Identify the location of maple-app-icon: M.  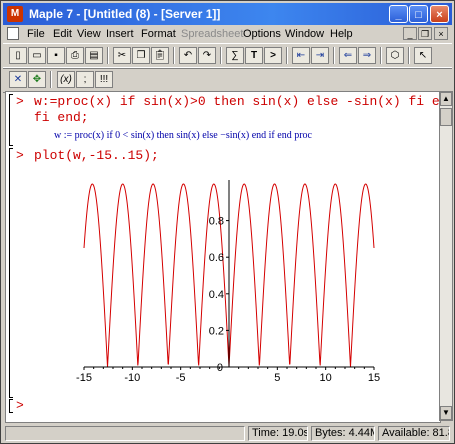
(15, 14).